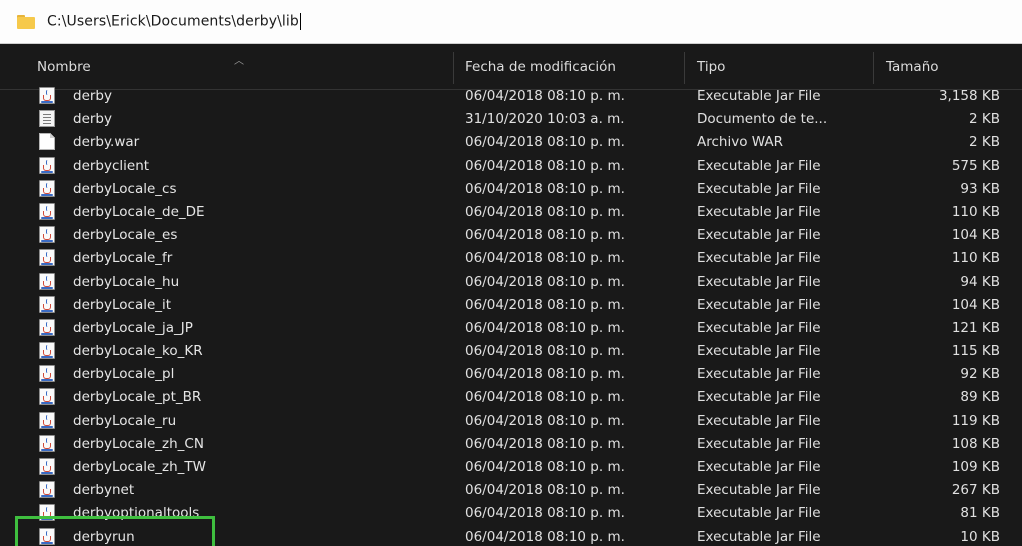 This screenshot has height=546, width=1022. I want to click on file-size: 2 KB, so click(984, 142).